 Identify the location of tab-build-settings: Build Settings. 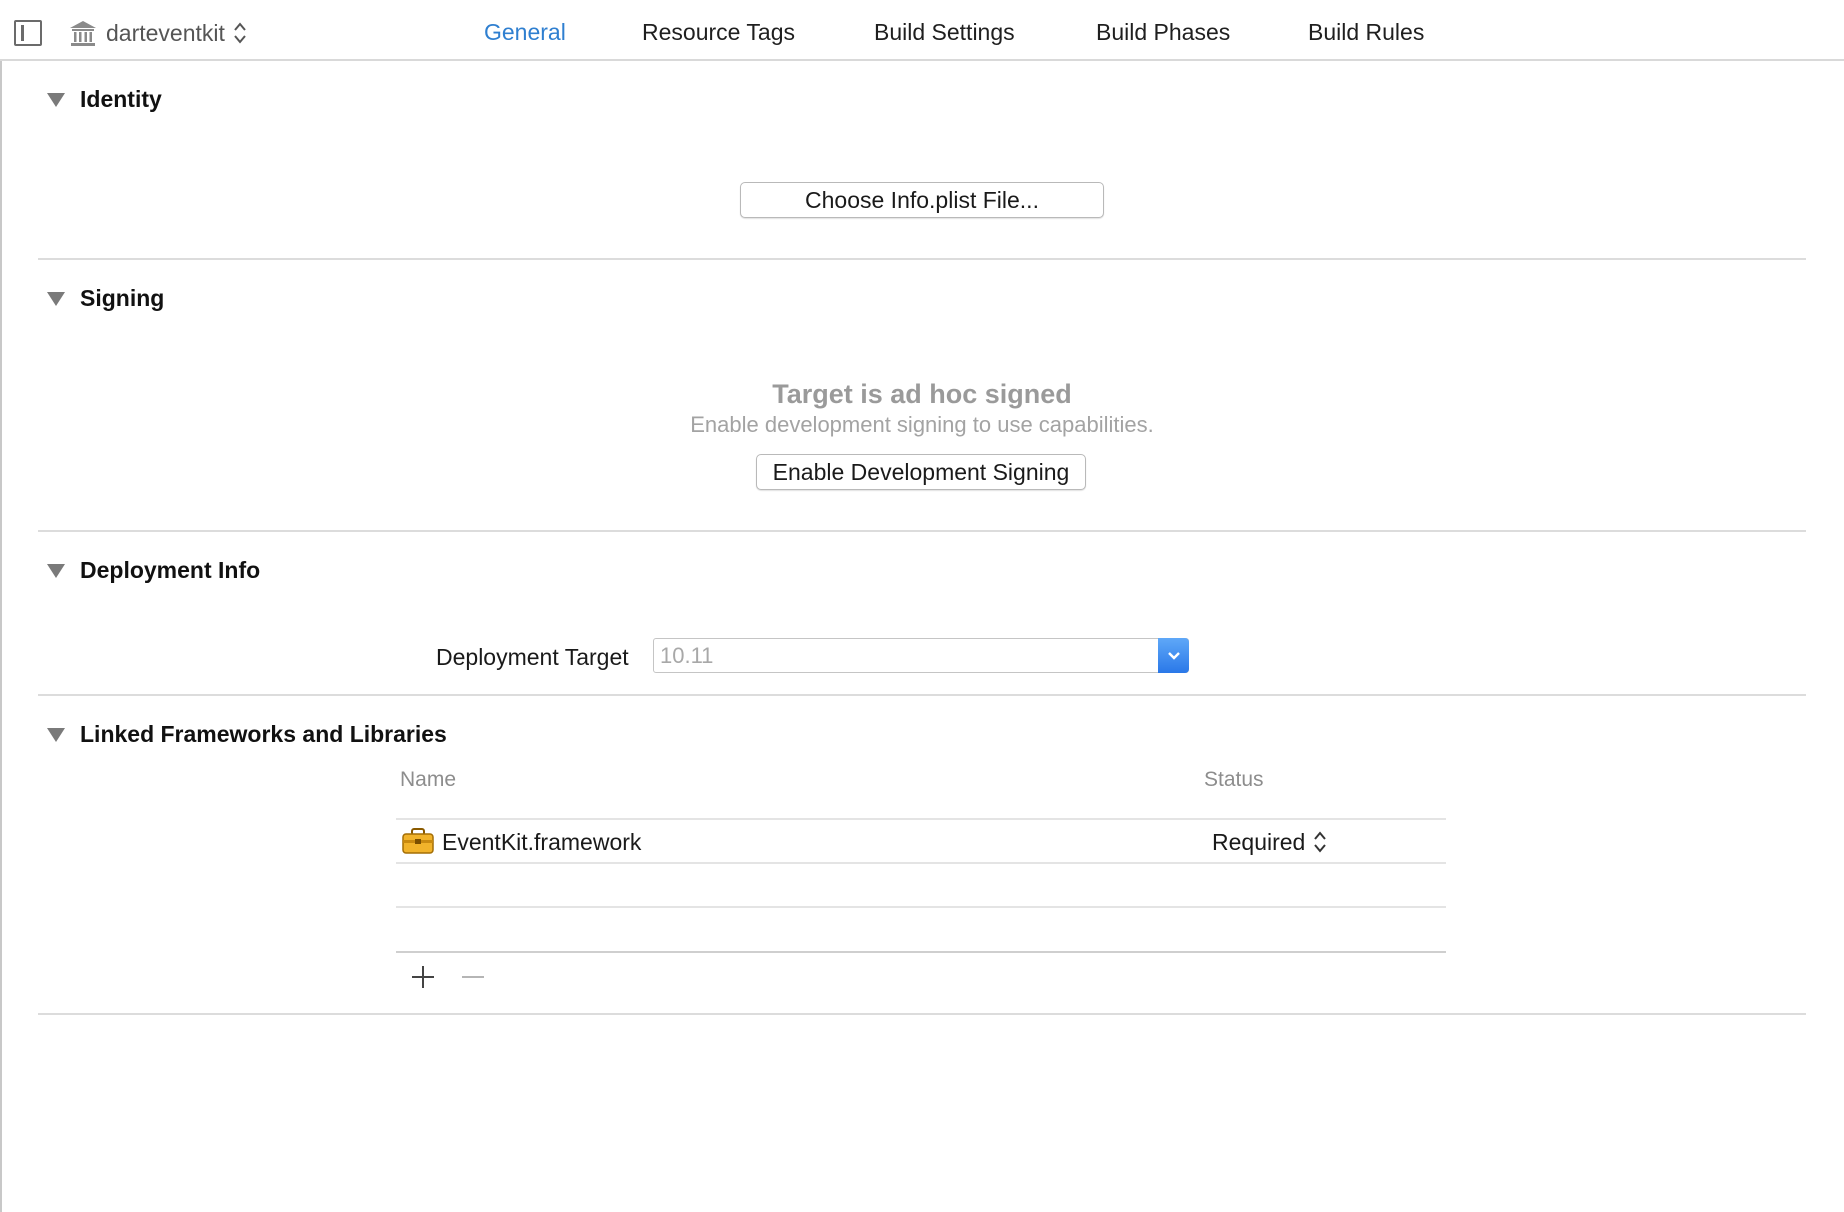
(944, 32).